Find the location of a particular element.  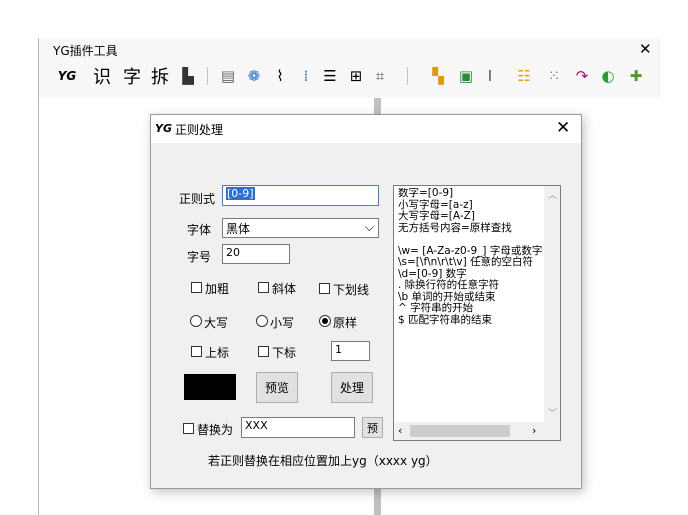

replace-input: XXX is located at coordinates (298, 427).